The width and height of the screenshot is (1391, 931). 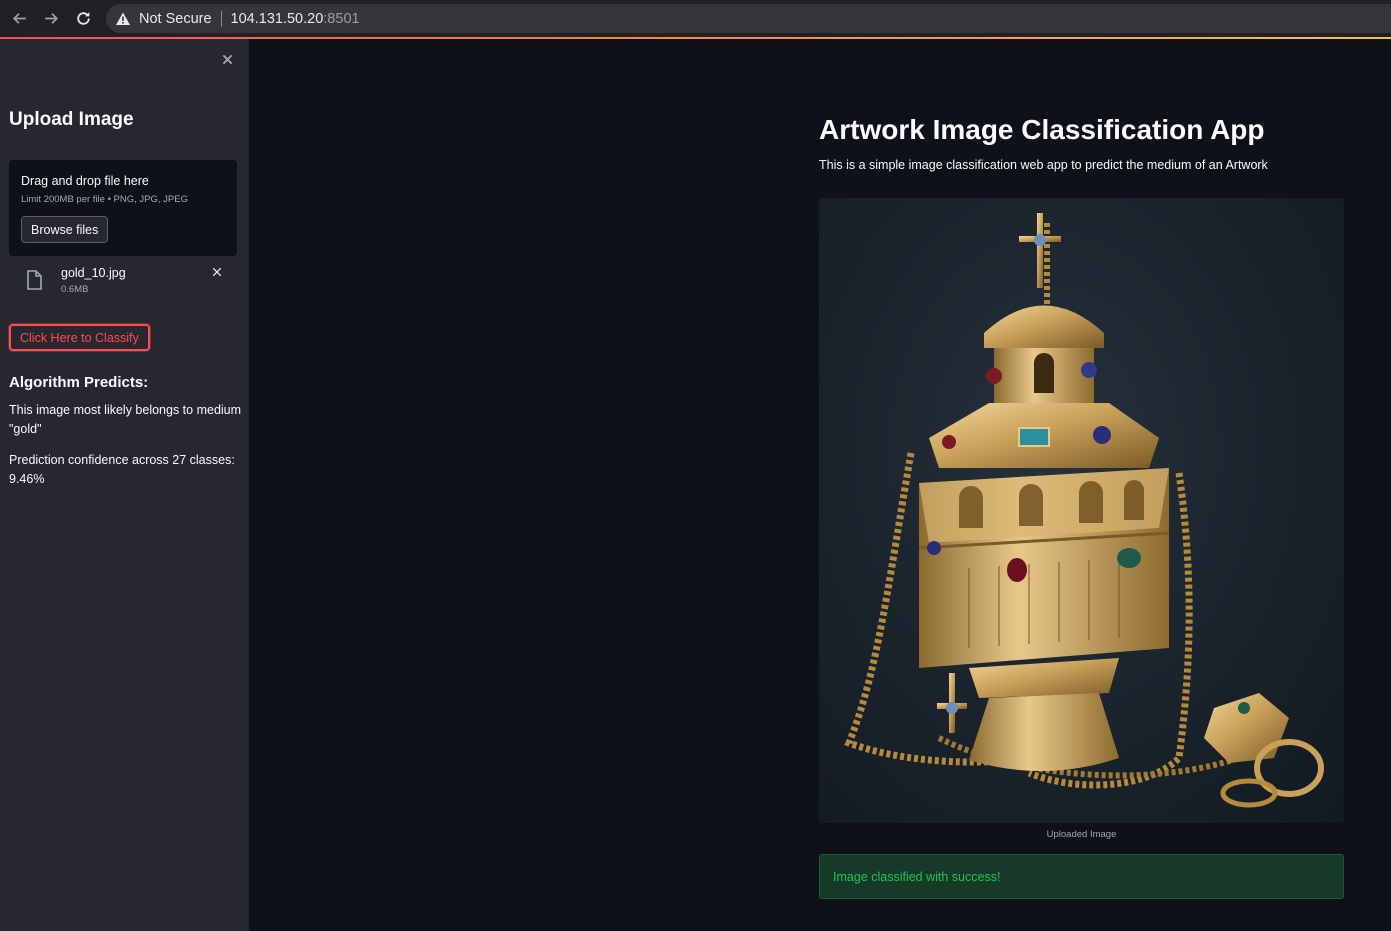 What do you see at coordinates (79, 382) in the screenshot?
I see `result-heading: Algorithm Predicts:` at bounding box center [79, 382].